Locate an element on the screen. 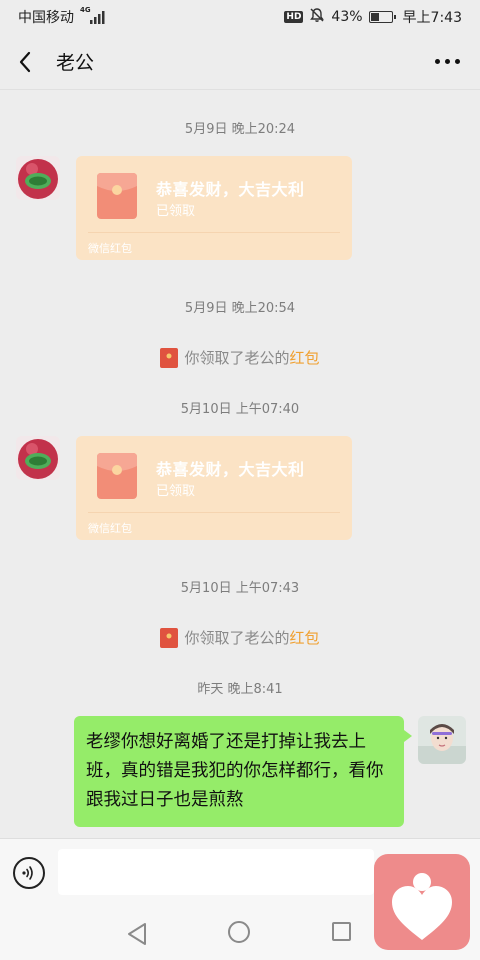 Image resolution: width=480 pixels, height=960 pixels. chat-title: 老公 is located at coordinates (75, 63).